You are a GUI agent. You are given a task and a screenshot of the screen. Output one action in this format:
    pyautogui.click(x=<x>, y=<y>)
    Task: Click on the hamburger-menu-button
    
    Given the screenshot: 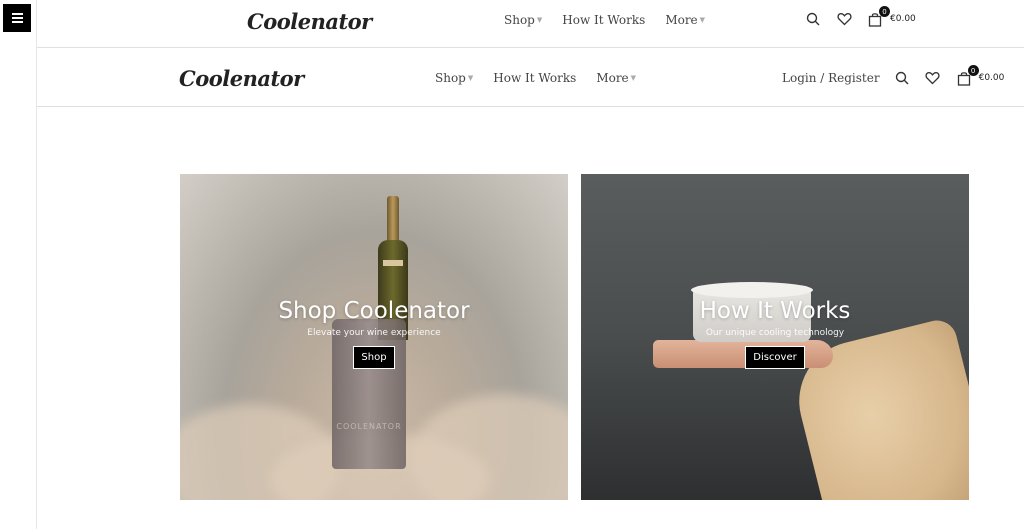 What is the action you would take?
    pyautogui.click(x=17, y=18)
    